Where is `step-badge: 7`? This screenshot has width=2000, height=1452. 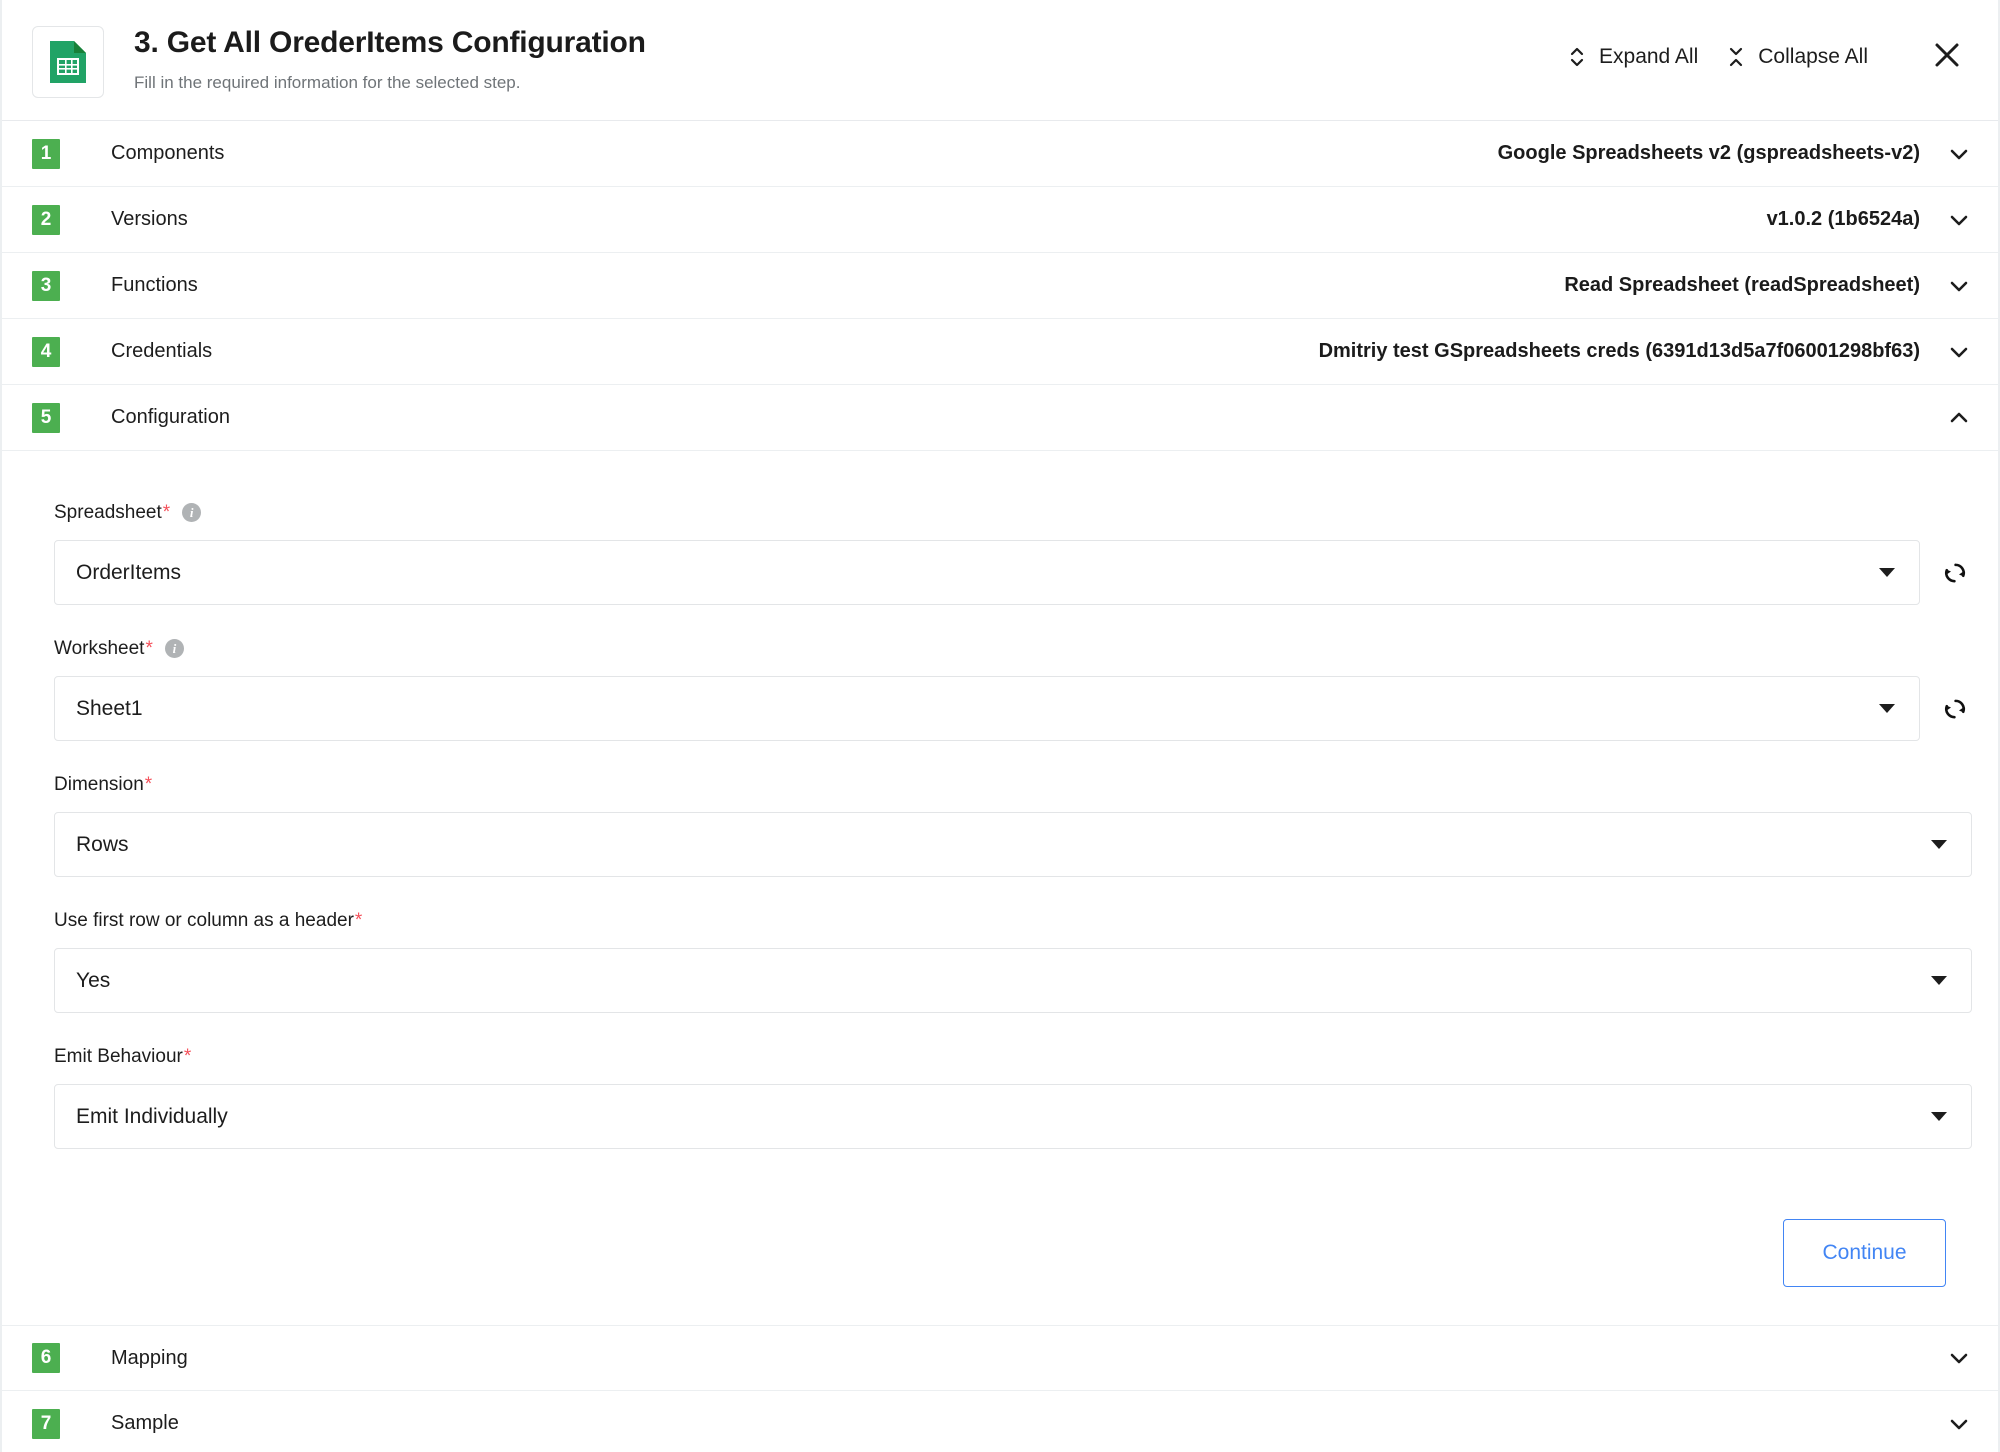 step-badge: 7 is located at coordinates (46, 1423).